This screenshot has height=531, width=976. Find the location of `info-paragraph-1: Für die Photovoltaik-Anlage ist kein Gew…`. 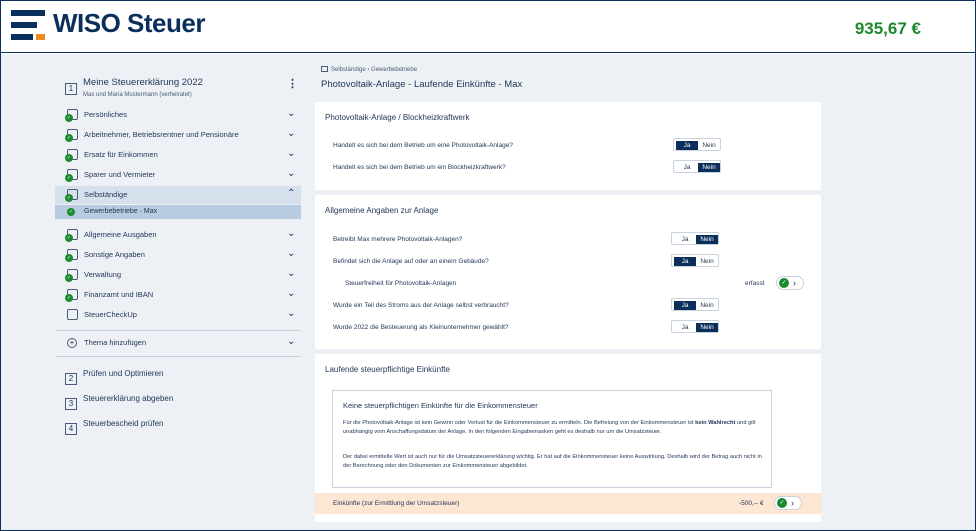

info-paragraph-1: Für die Photovoltaik-Anlage ist kein Gew… is located at coordinates (549, 427).